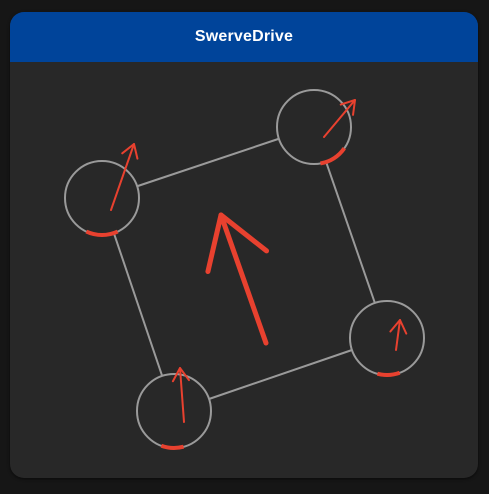 This screenshot has height=494, width=489. Describe the element at coordinates (332, 156) in the screenshot. I see `module-front-right-indicator` at that location.